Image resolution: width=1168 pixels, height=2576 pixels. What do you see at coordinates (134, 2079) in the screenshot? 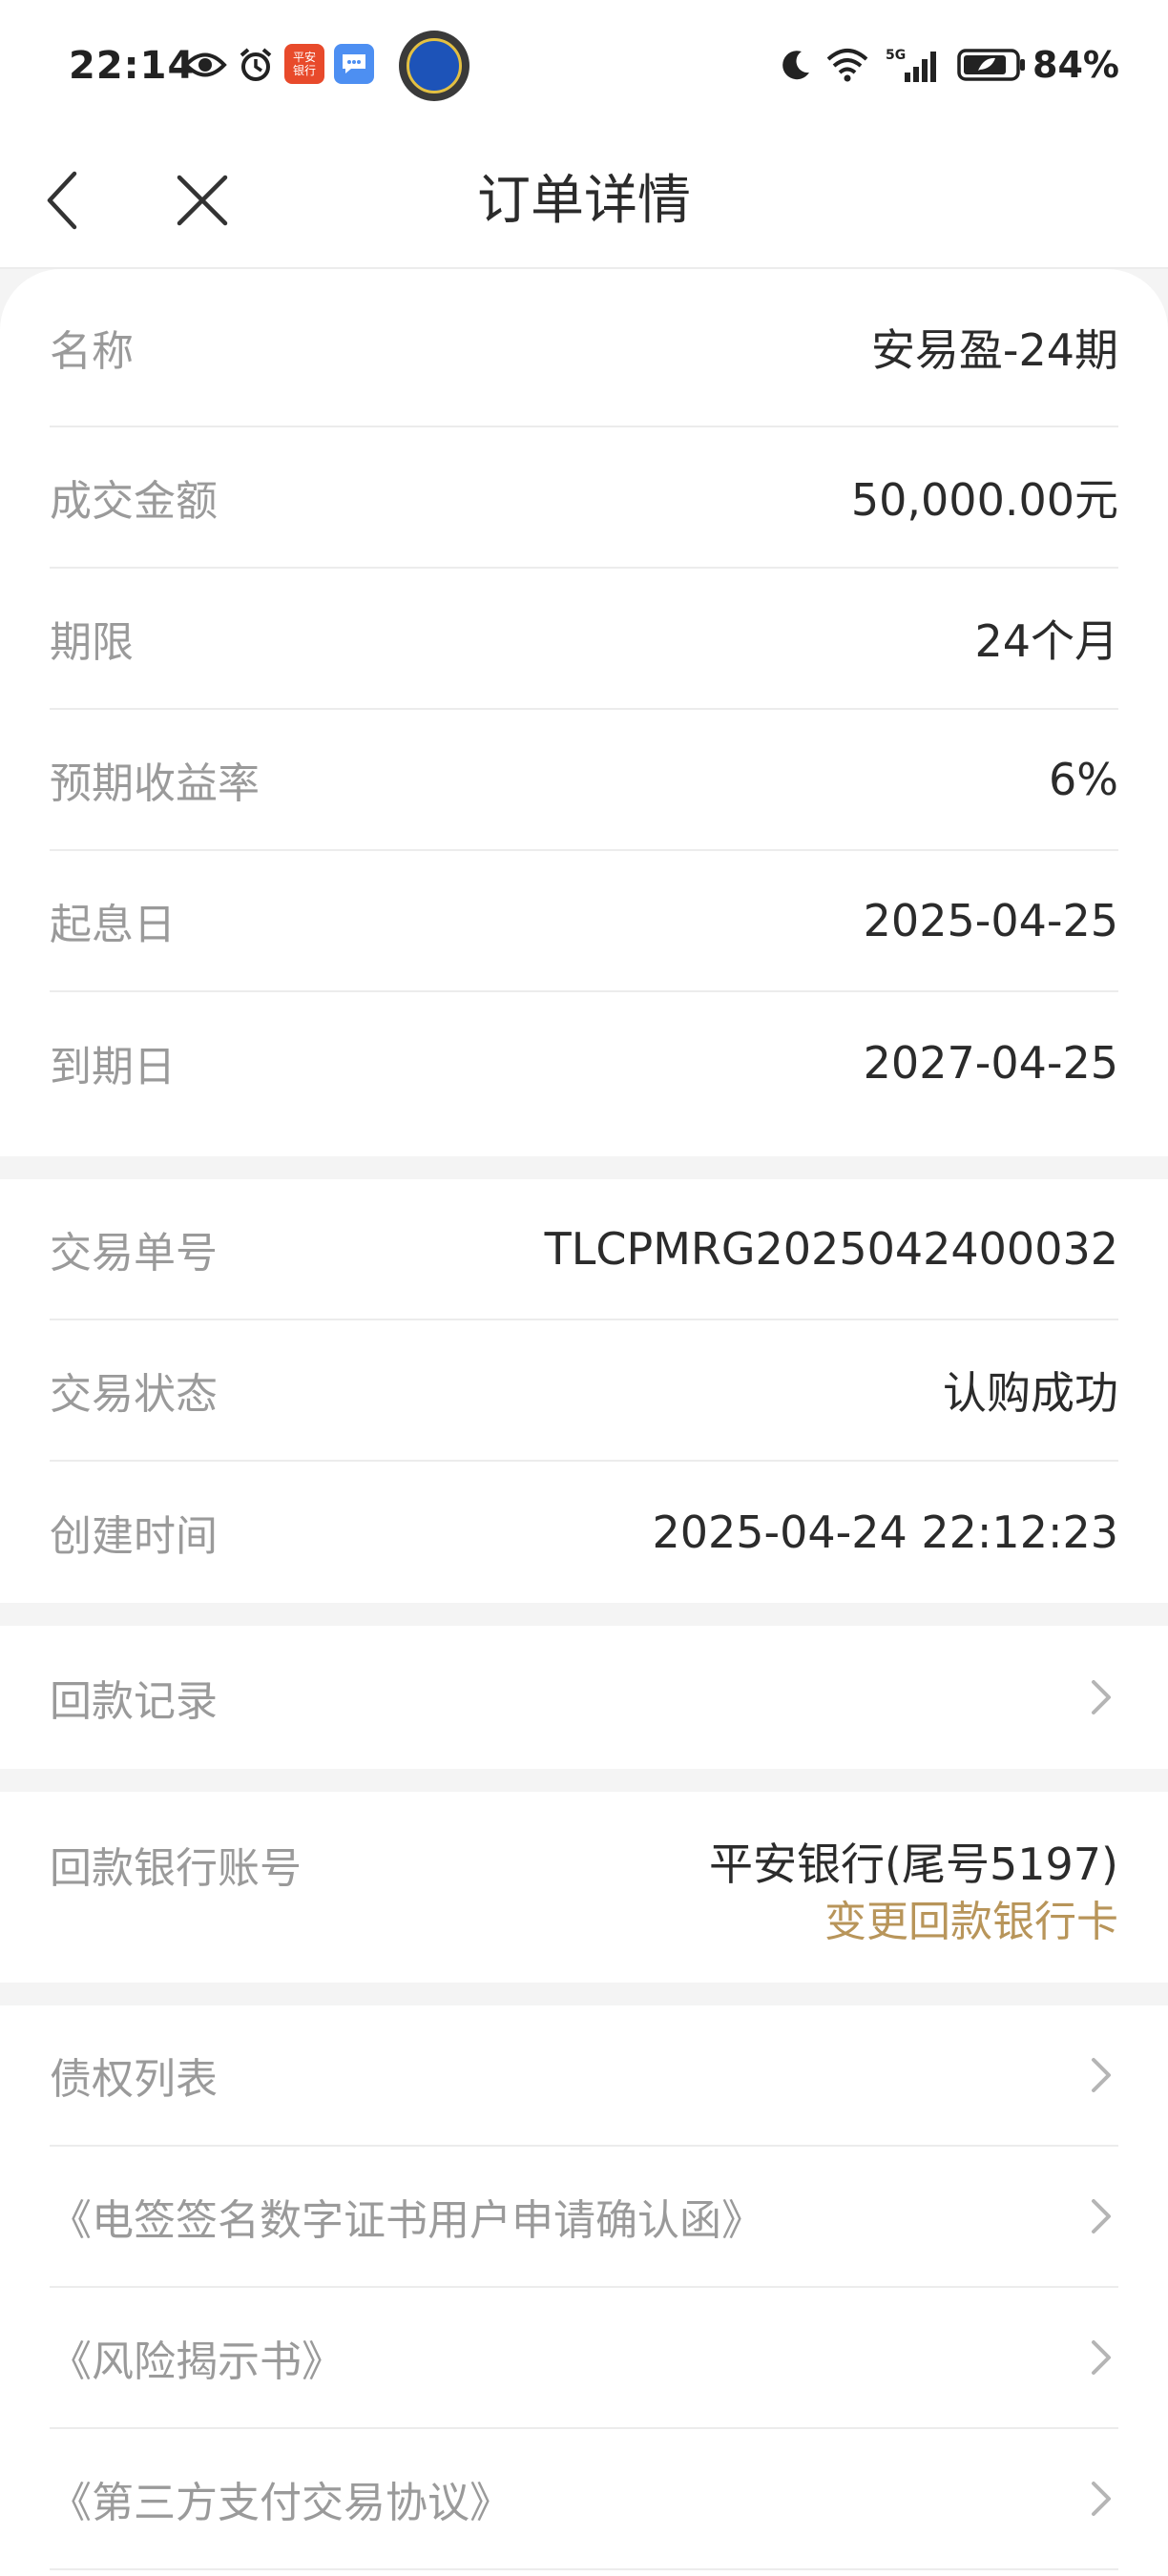
I see `document-label: 债权列表` at bounding box center [134, 2079].